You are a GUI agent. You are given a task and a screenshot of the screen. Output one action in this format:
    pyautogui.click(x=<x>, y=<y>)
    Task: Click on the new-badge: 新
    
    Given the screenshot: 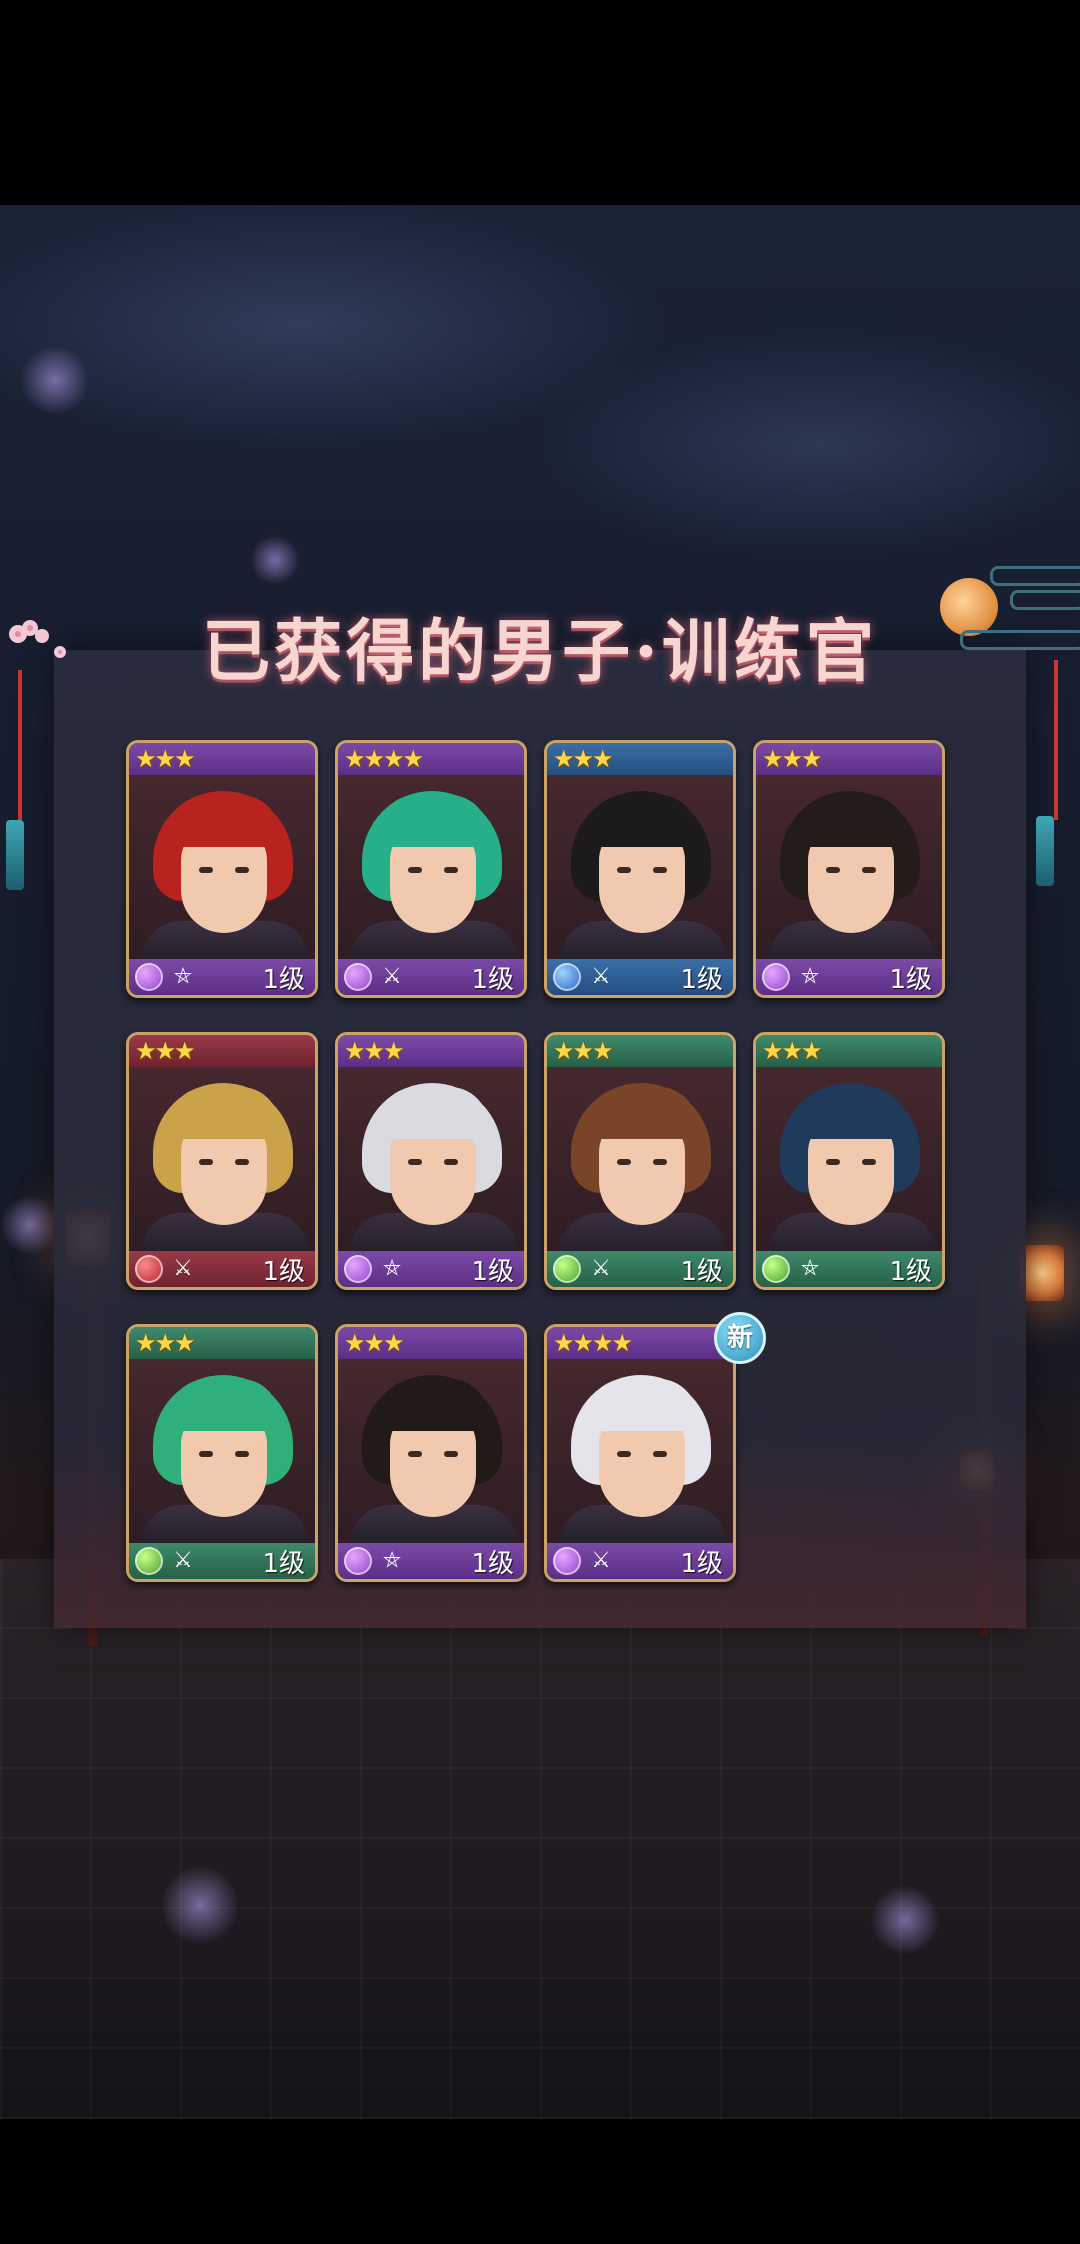 What is the action you would take?
    pyautogui.click(x=740, y=1338)
    